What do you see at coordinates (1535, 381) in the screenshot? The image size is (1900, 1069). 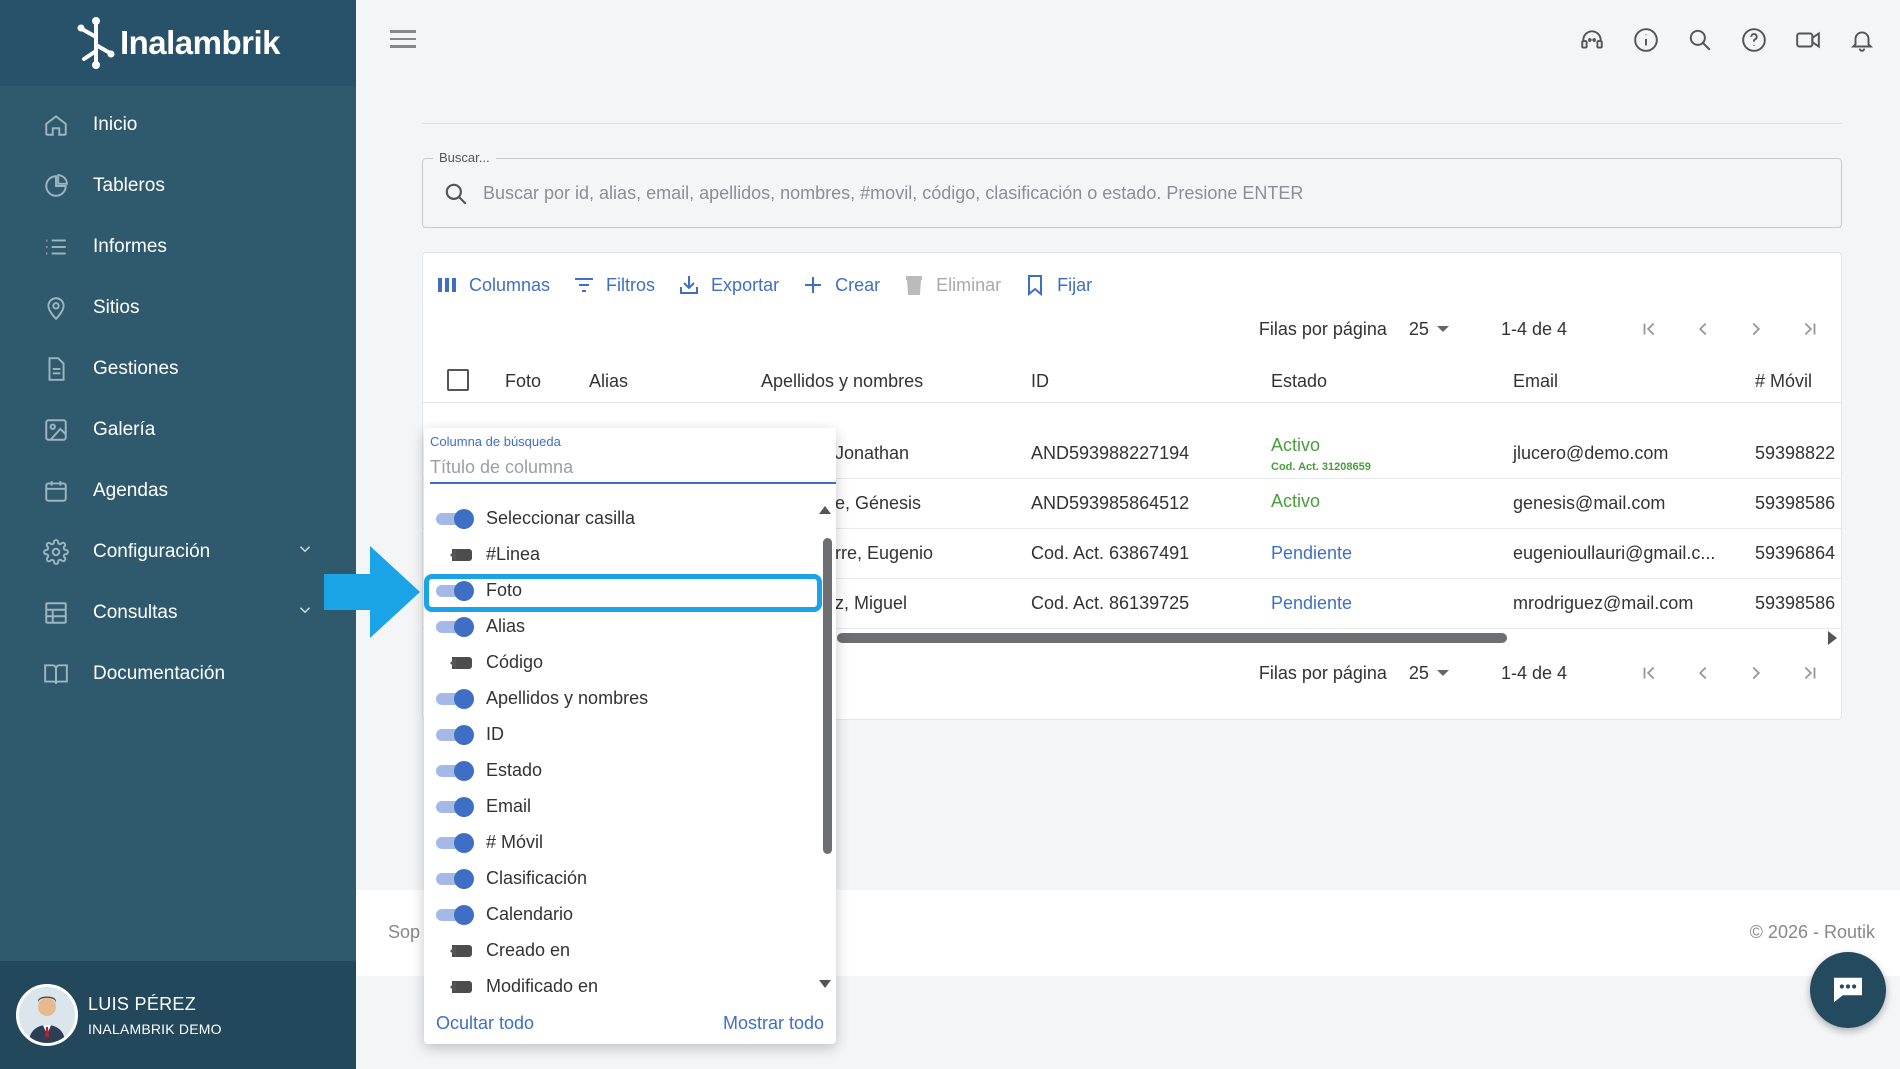 I see `header-email: Email` at bounding box center [1535, 381].